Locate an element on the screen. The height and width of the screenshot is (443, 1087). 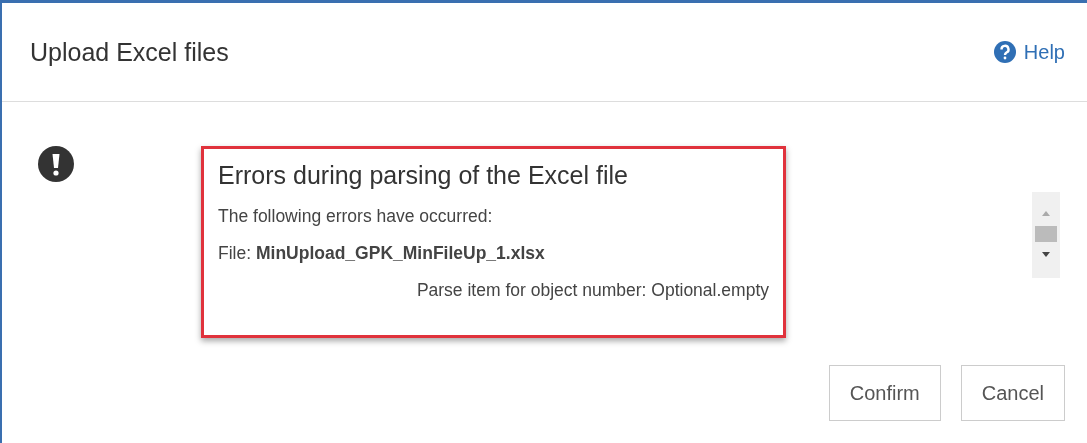
error-title: Errors during parsing of the Excel file is located at coordinates (423, 175).